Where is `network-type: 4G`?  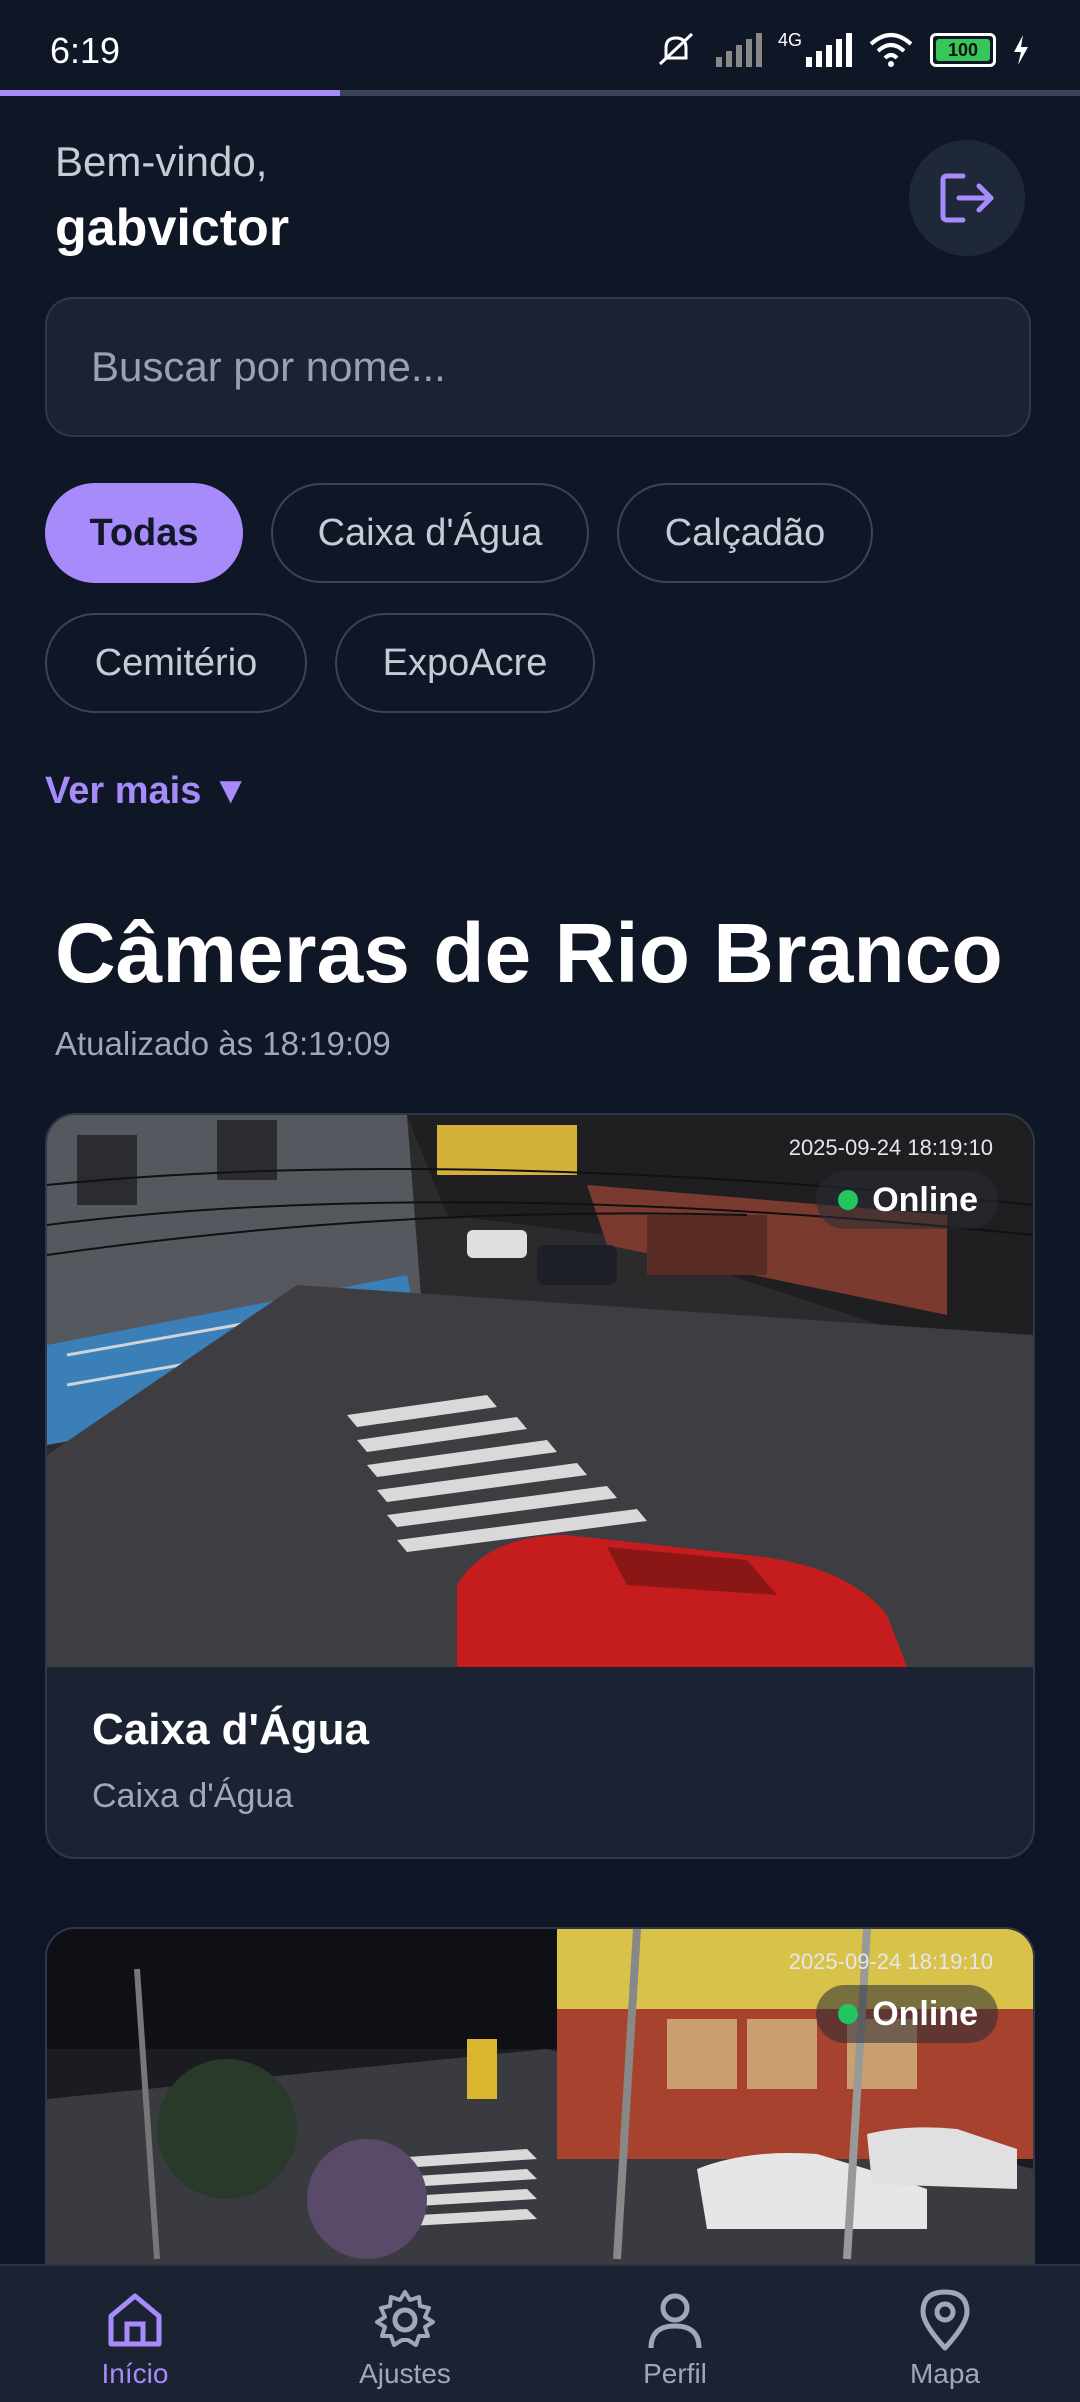 network-type: 4G is located at coordinates (789, 40).